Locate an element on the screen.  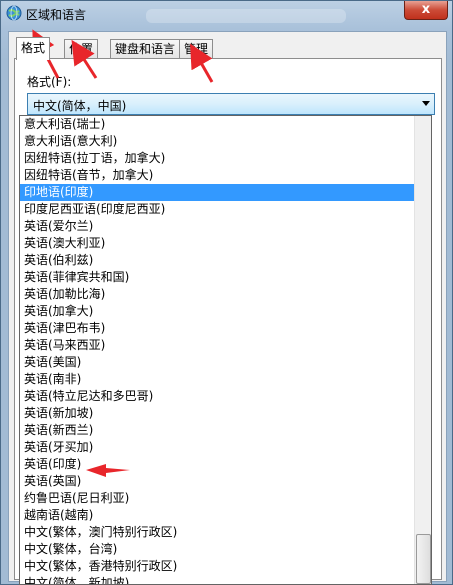
chevron-down-icon is located at coordinates (426, 103).